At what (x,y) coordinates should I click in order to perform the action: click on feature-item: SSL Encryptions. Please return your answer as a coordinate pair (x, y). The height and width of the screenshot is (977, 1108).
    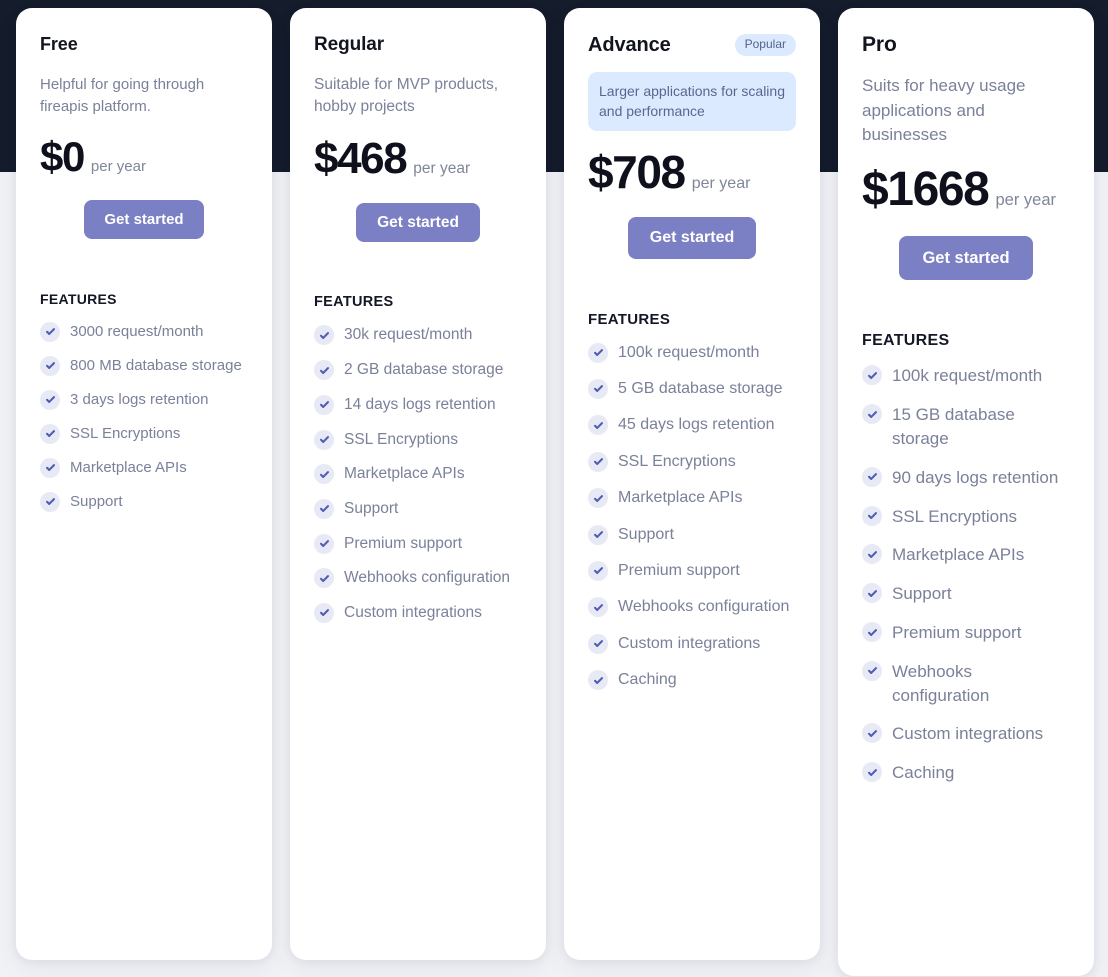
    Looking at the image, I should click on (144, 433).